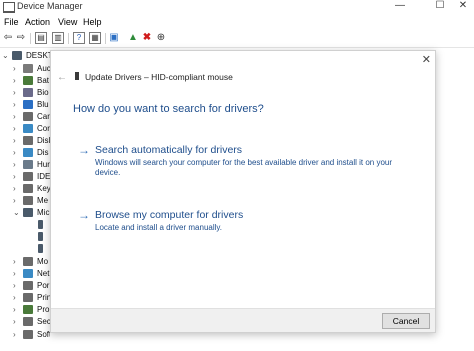  What do you see at coordinates (9, 7) in the screenshot?
I see `device-manager-icon` at bounding box center [9, 7].